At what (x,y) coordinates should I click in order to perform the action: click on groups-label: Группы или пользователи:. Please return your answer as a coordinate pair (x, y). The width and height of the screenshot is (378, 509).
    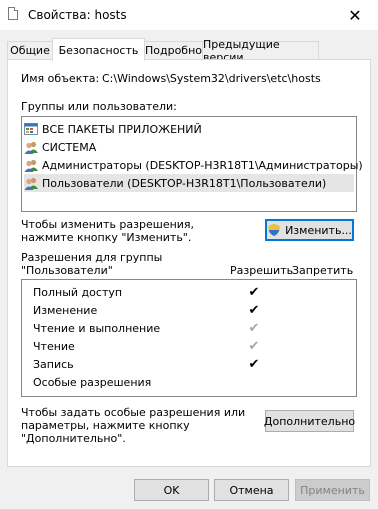
    Looking at the image, I should click on (99, 106).